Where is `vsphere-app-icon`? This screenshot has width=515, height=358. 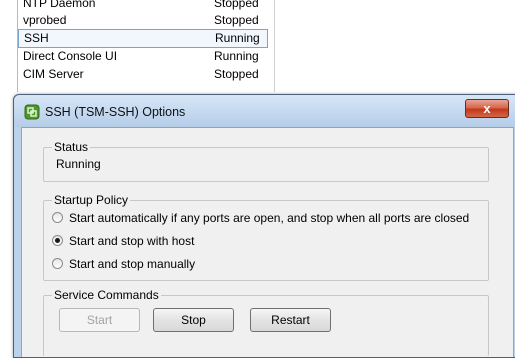 vsphere-app-icon is located at coordinates (32, 112).